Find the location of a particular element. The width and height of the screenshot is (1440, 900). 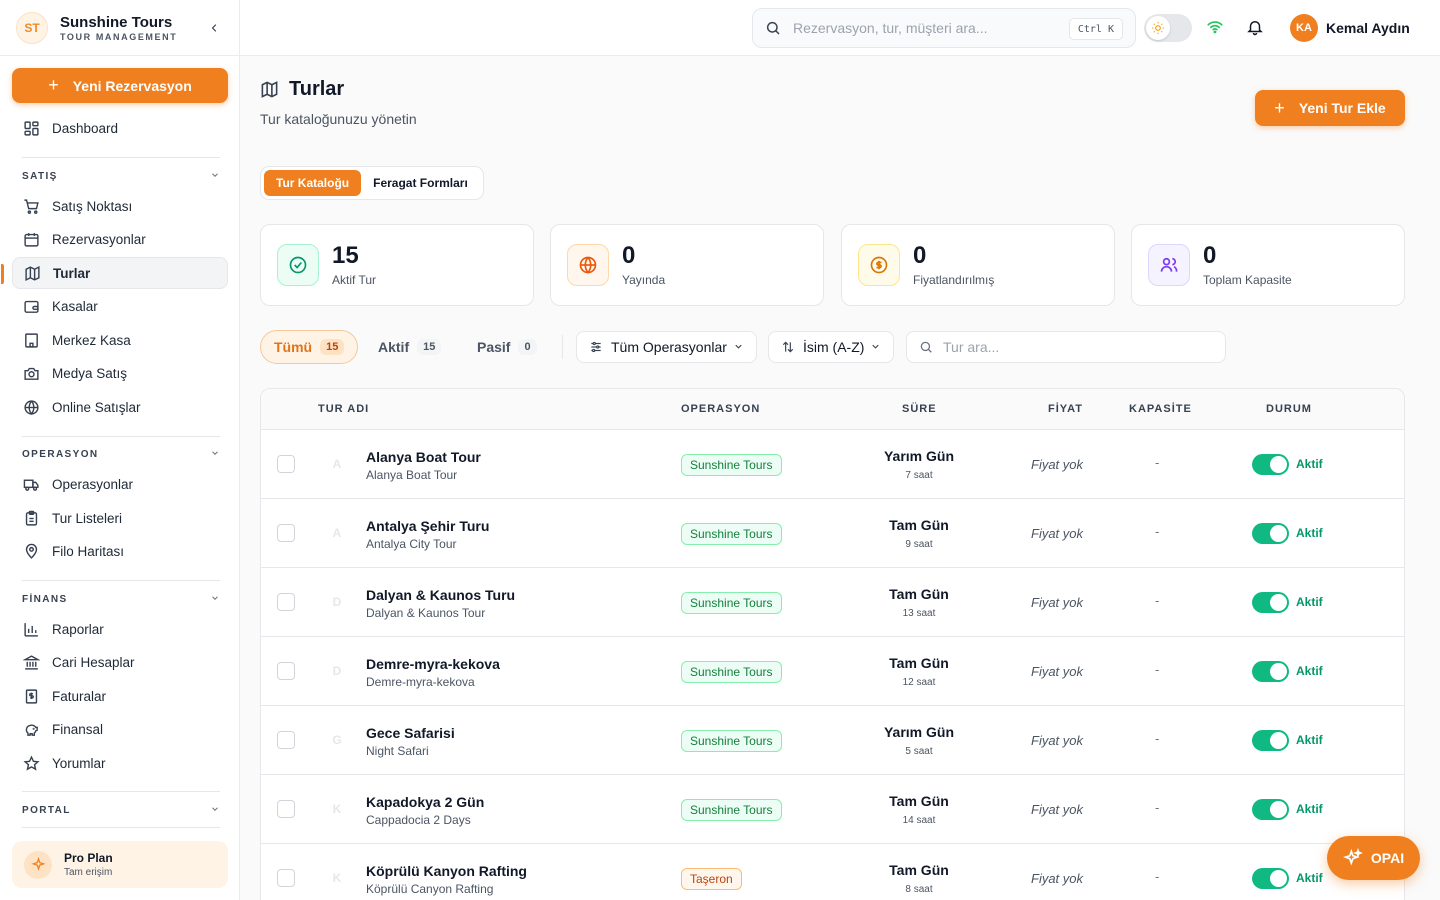

tour-thumbnail: A is located at coordinates (337, 533).